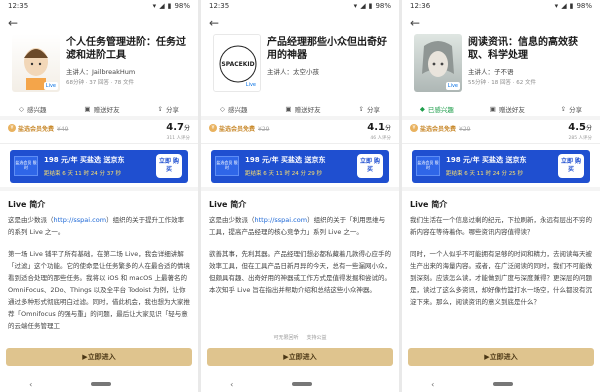  I want to click on status-bar: 12:35 ▾ ◢ ▮ 98%, so click(300, 6).